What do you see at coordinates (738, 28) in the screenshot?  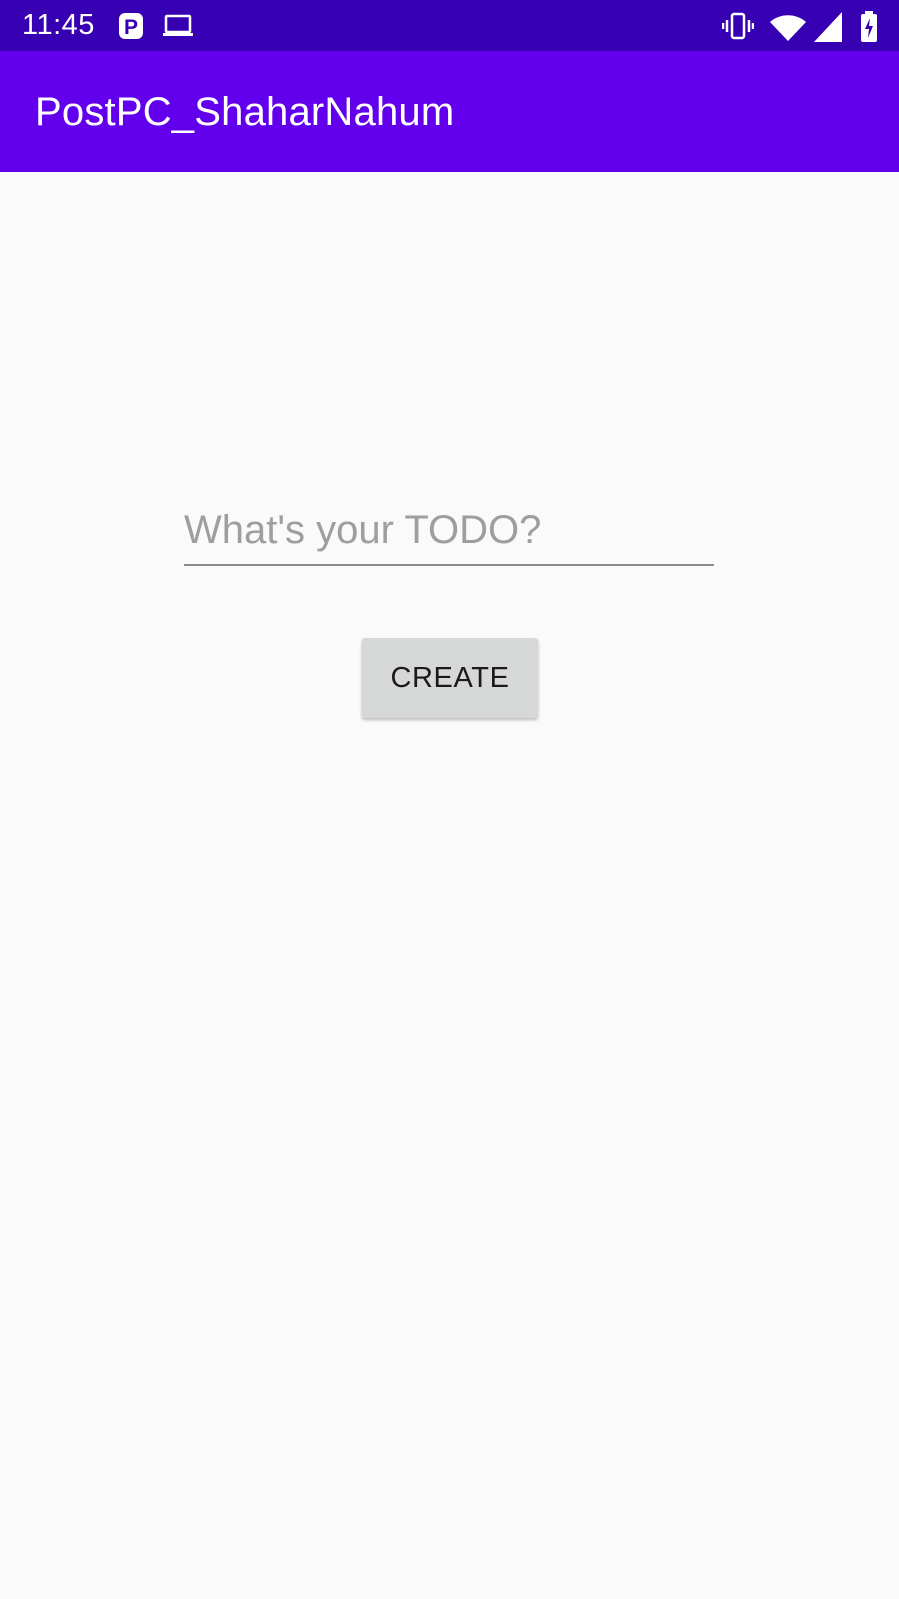 I see `vibrate-icon` at bounding box center [738, 28].